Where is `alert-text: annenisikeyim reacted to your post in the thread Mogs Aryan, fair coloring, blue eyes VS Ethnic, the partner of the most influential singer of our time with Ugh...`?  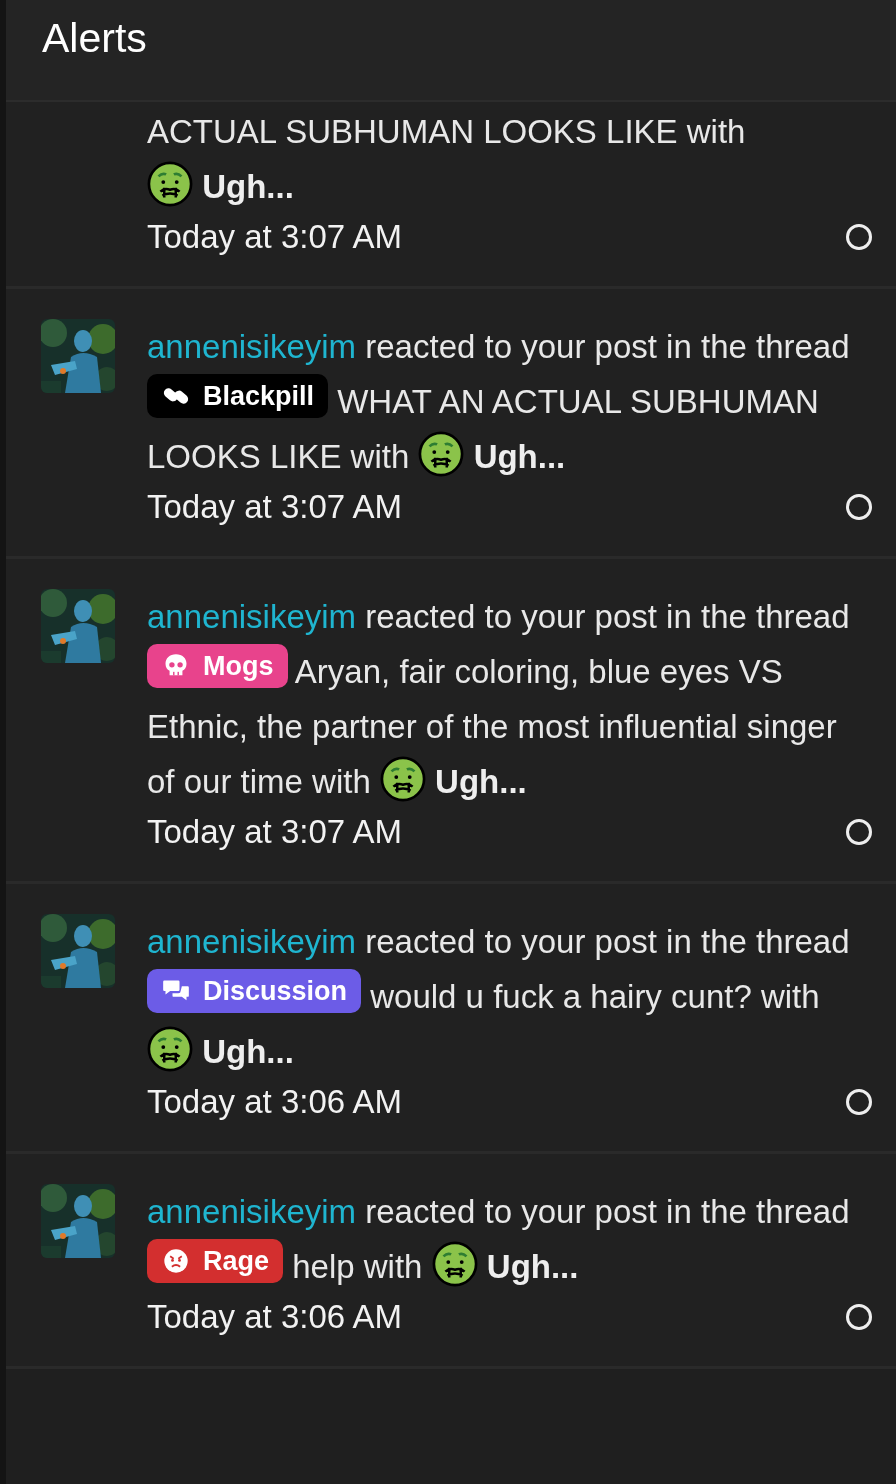 alert-text: annenisikeyim reacted to your post in the thread Mogs Aryan, fair coloring, blue eyes VS Ethnic, the partner of the most influential singer of our time with Ugh... is located at coordinates (499, 700).